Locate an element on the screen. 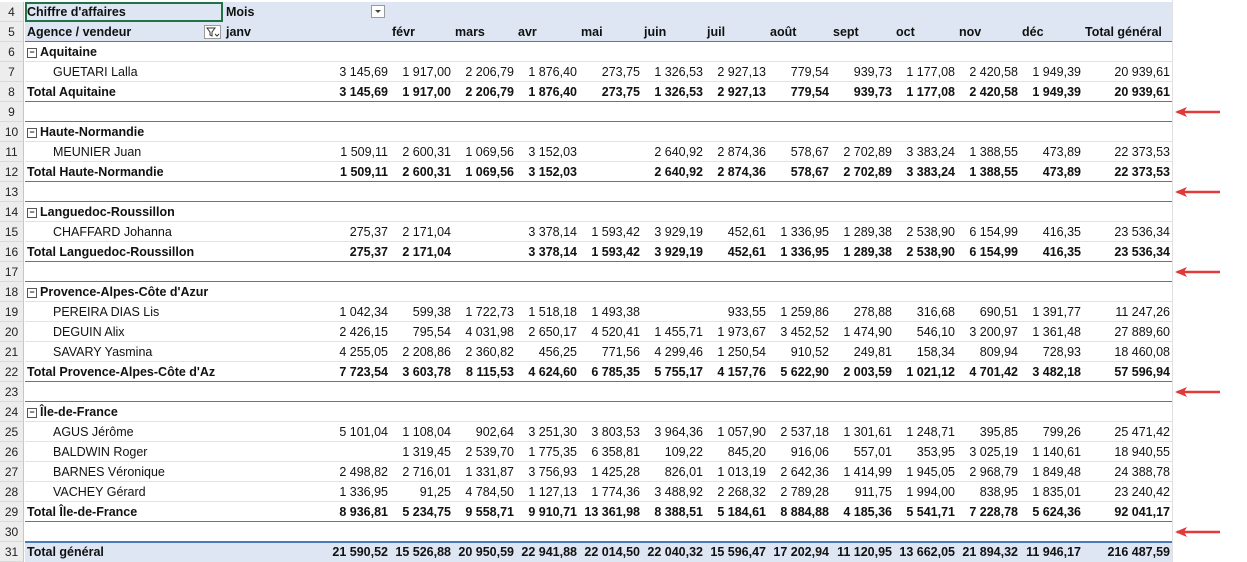 The height and width of the screenshot is (562, 1247). month-value: 809,94 is located at coordinates (988, 352).